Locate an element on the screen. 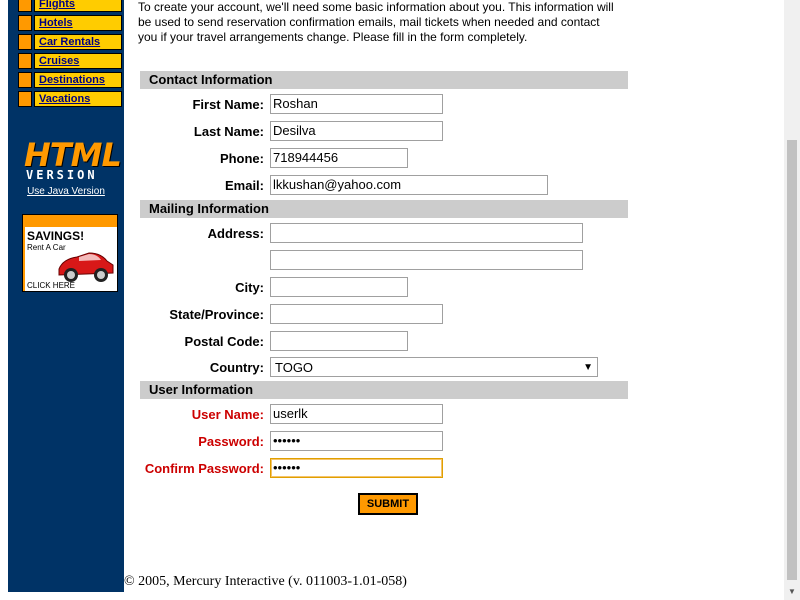  nav-item-car-rentals: Car Rentals is located at coordinates (70, 43).